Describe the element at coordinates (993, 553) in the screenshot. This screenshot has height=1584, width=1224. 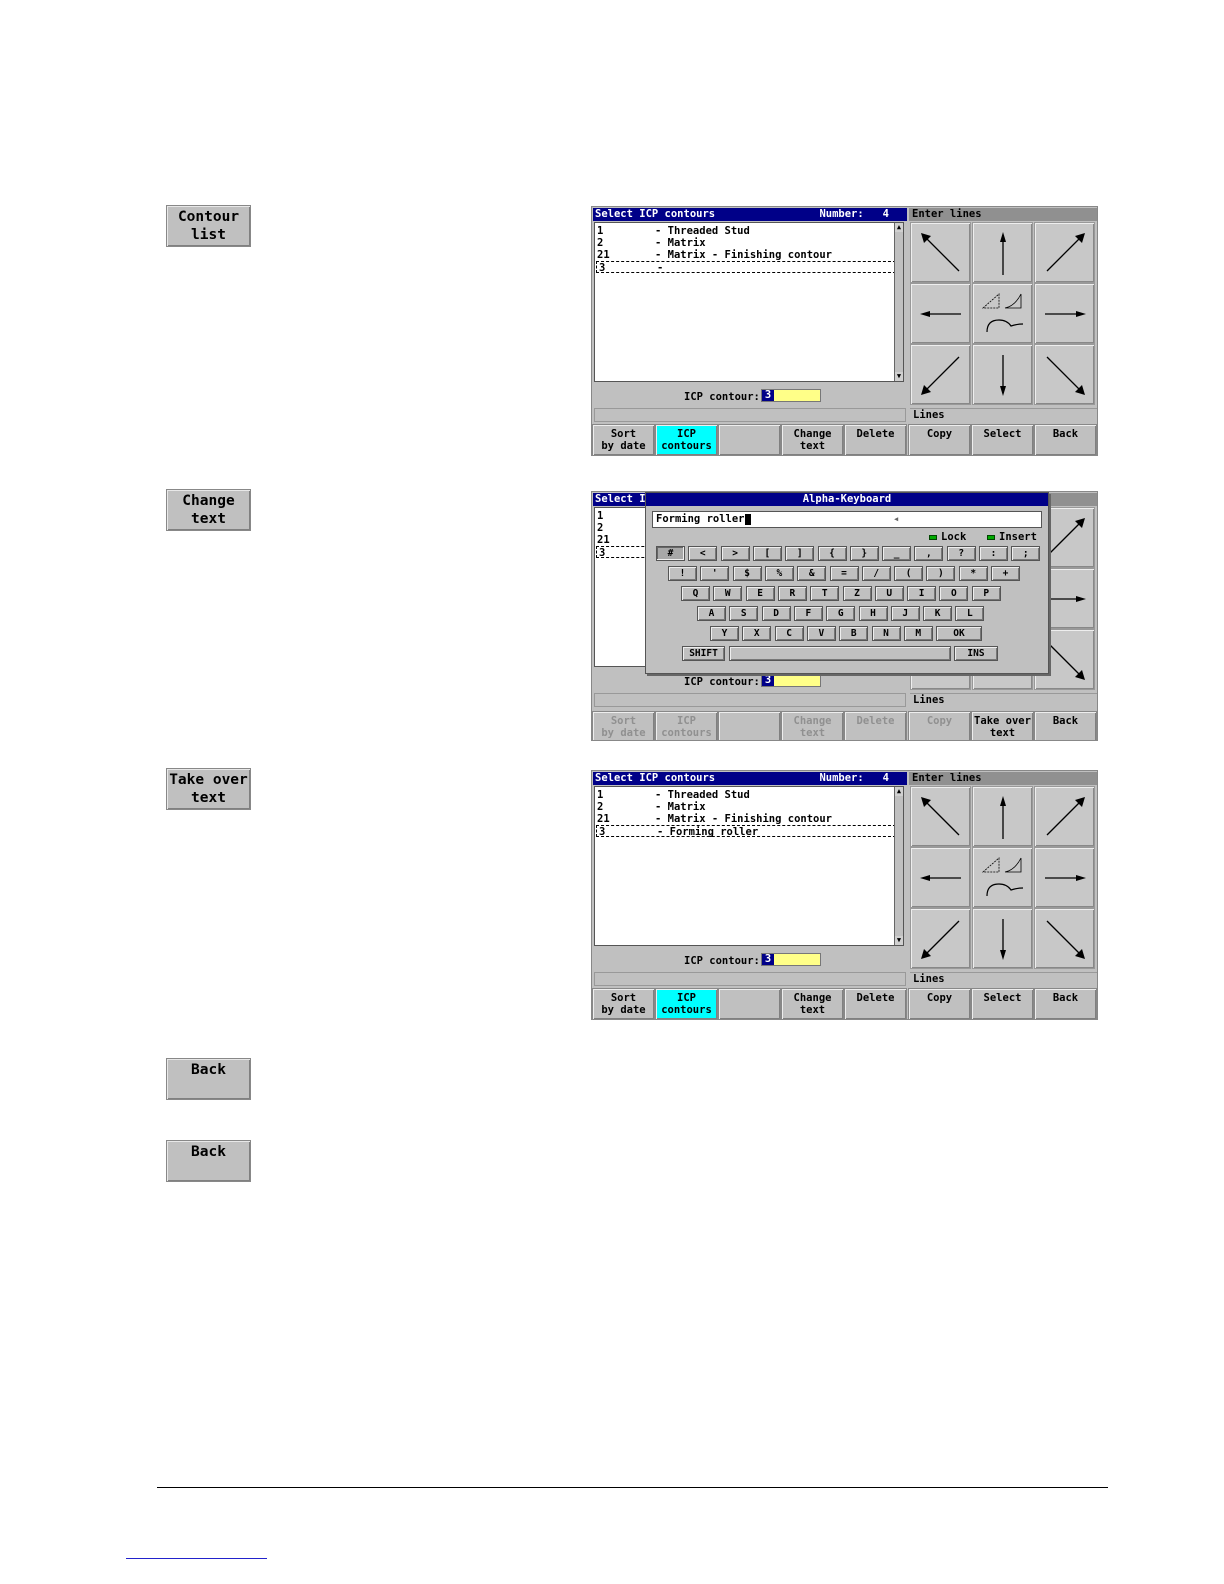
I see `keyboard-key: :` at that location.